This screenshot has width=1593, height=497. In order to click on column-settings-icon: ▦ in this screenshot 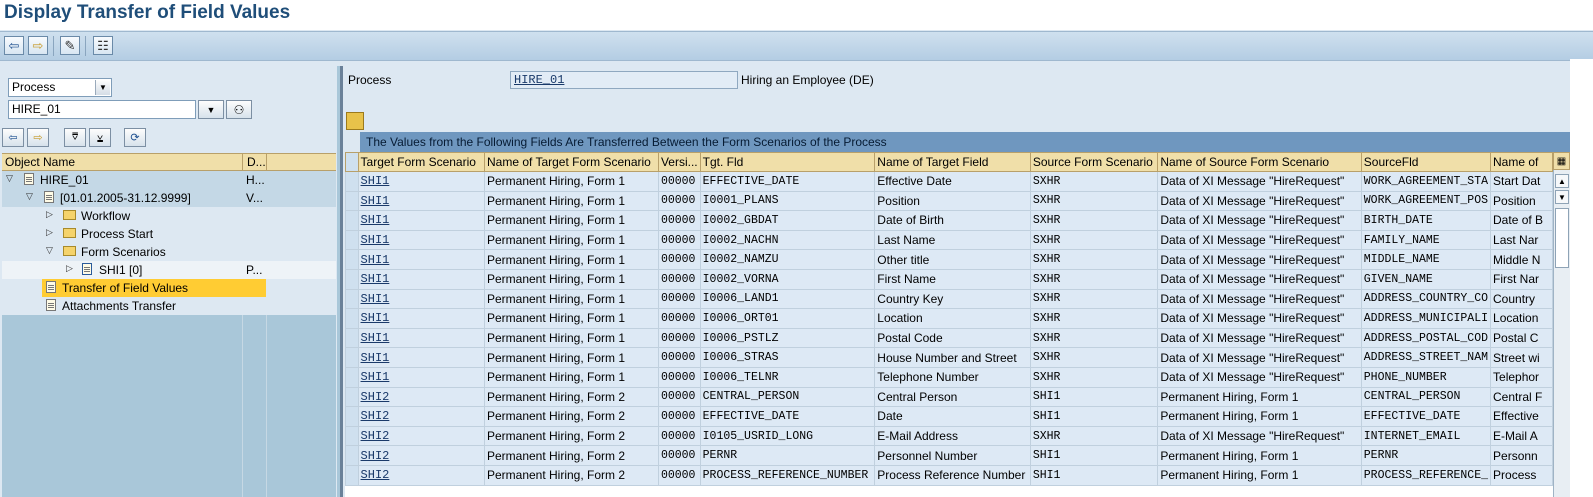, I will do `click(1561, 161)`.